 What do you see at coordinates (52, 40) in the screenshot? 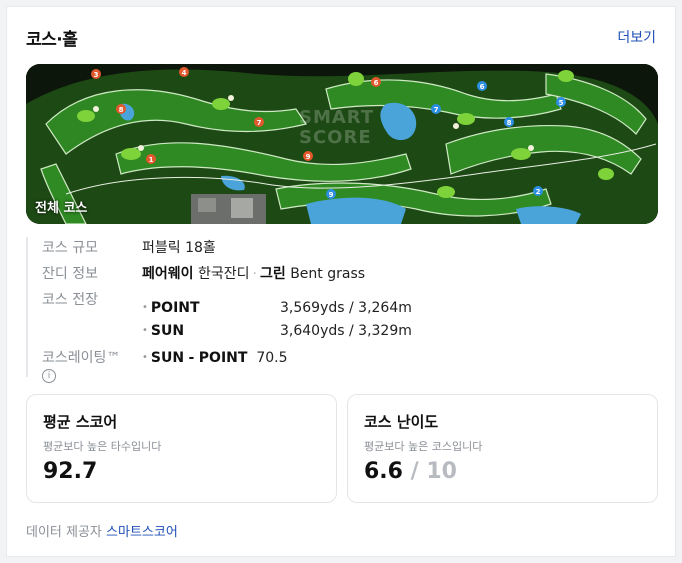
I see `section-title: 코스·홀` at bounding box center [52, 40].